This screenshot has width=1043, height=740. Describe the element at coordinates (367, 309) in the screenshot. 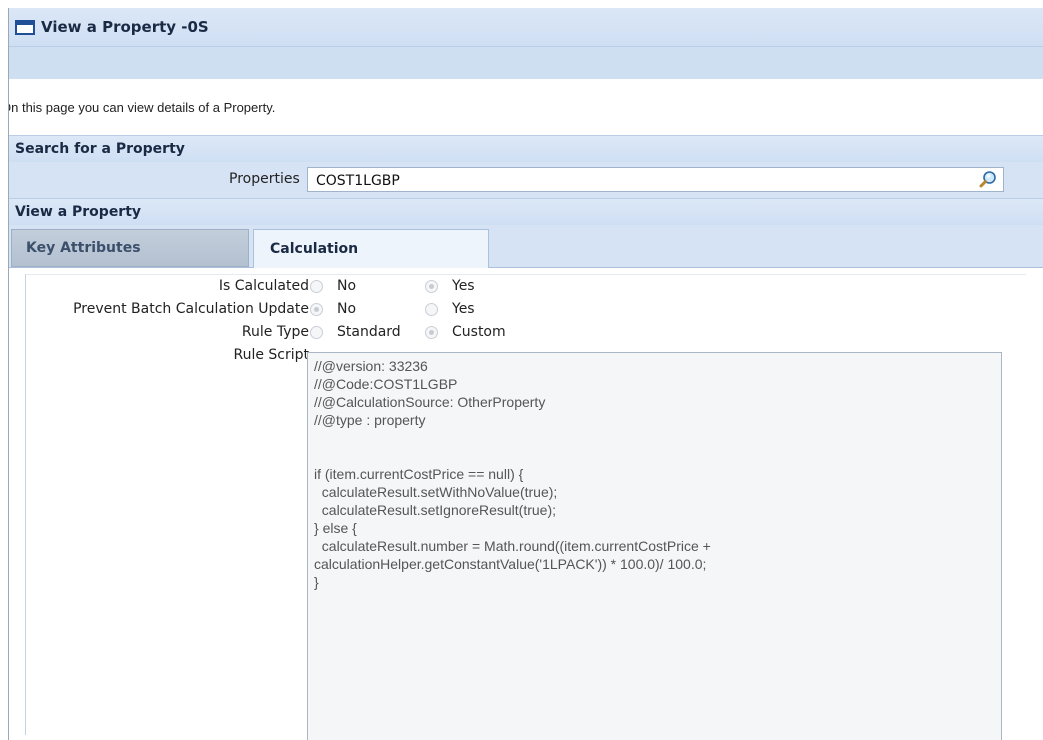

I see `prevent-batch-no-option: No` at that location.